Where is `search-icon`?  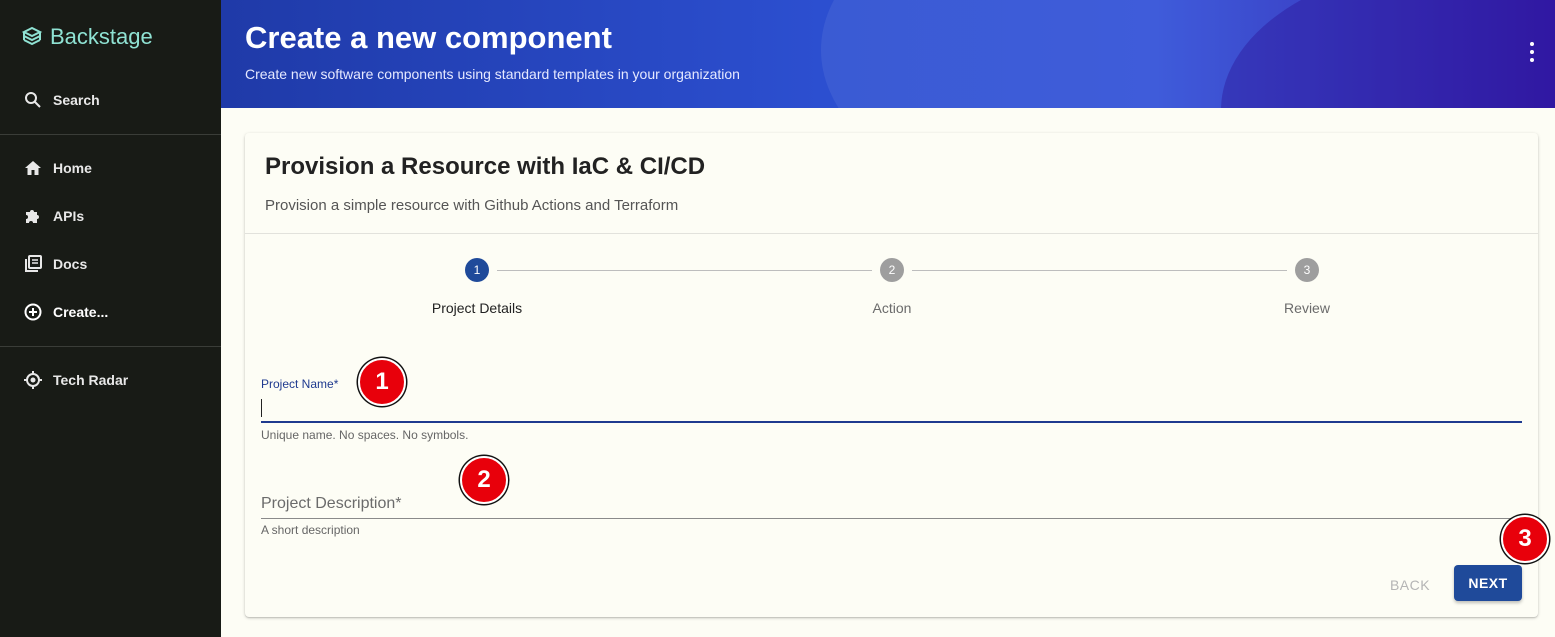
search-icon is located at coordinates (33, 100).